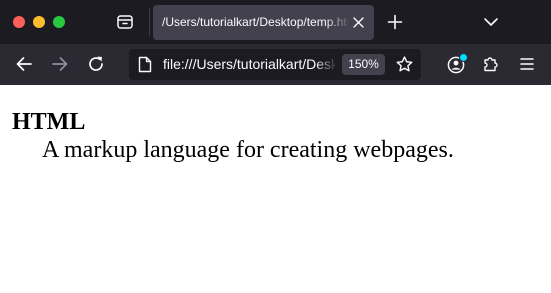  I want to click on arrow-right-icon, so click(60, 64).